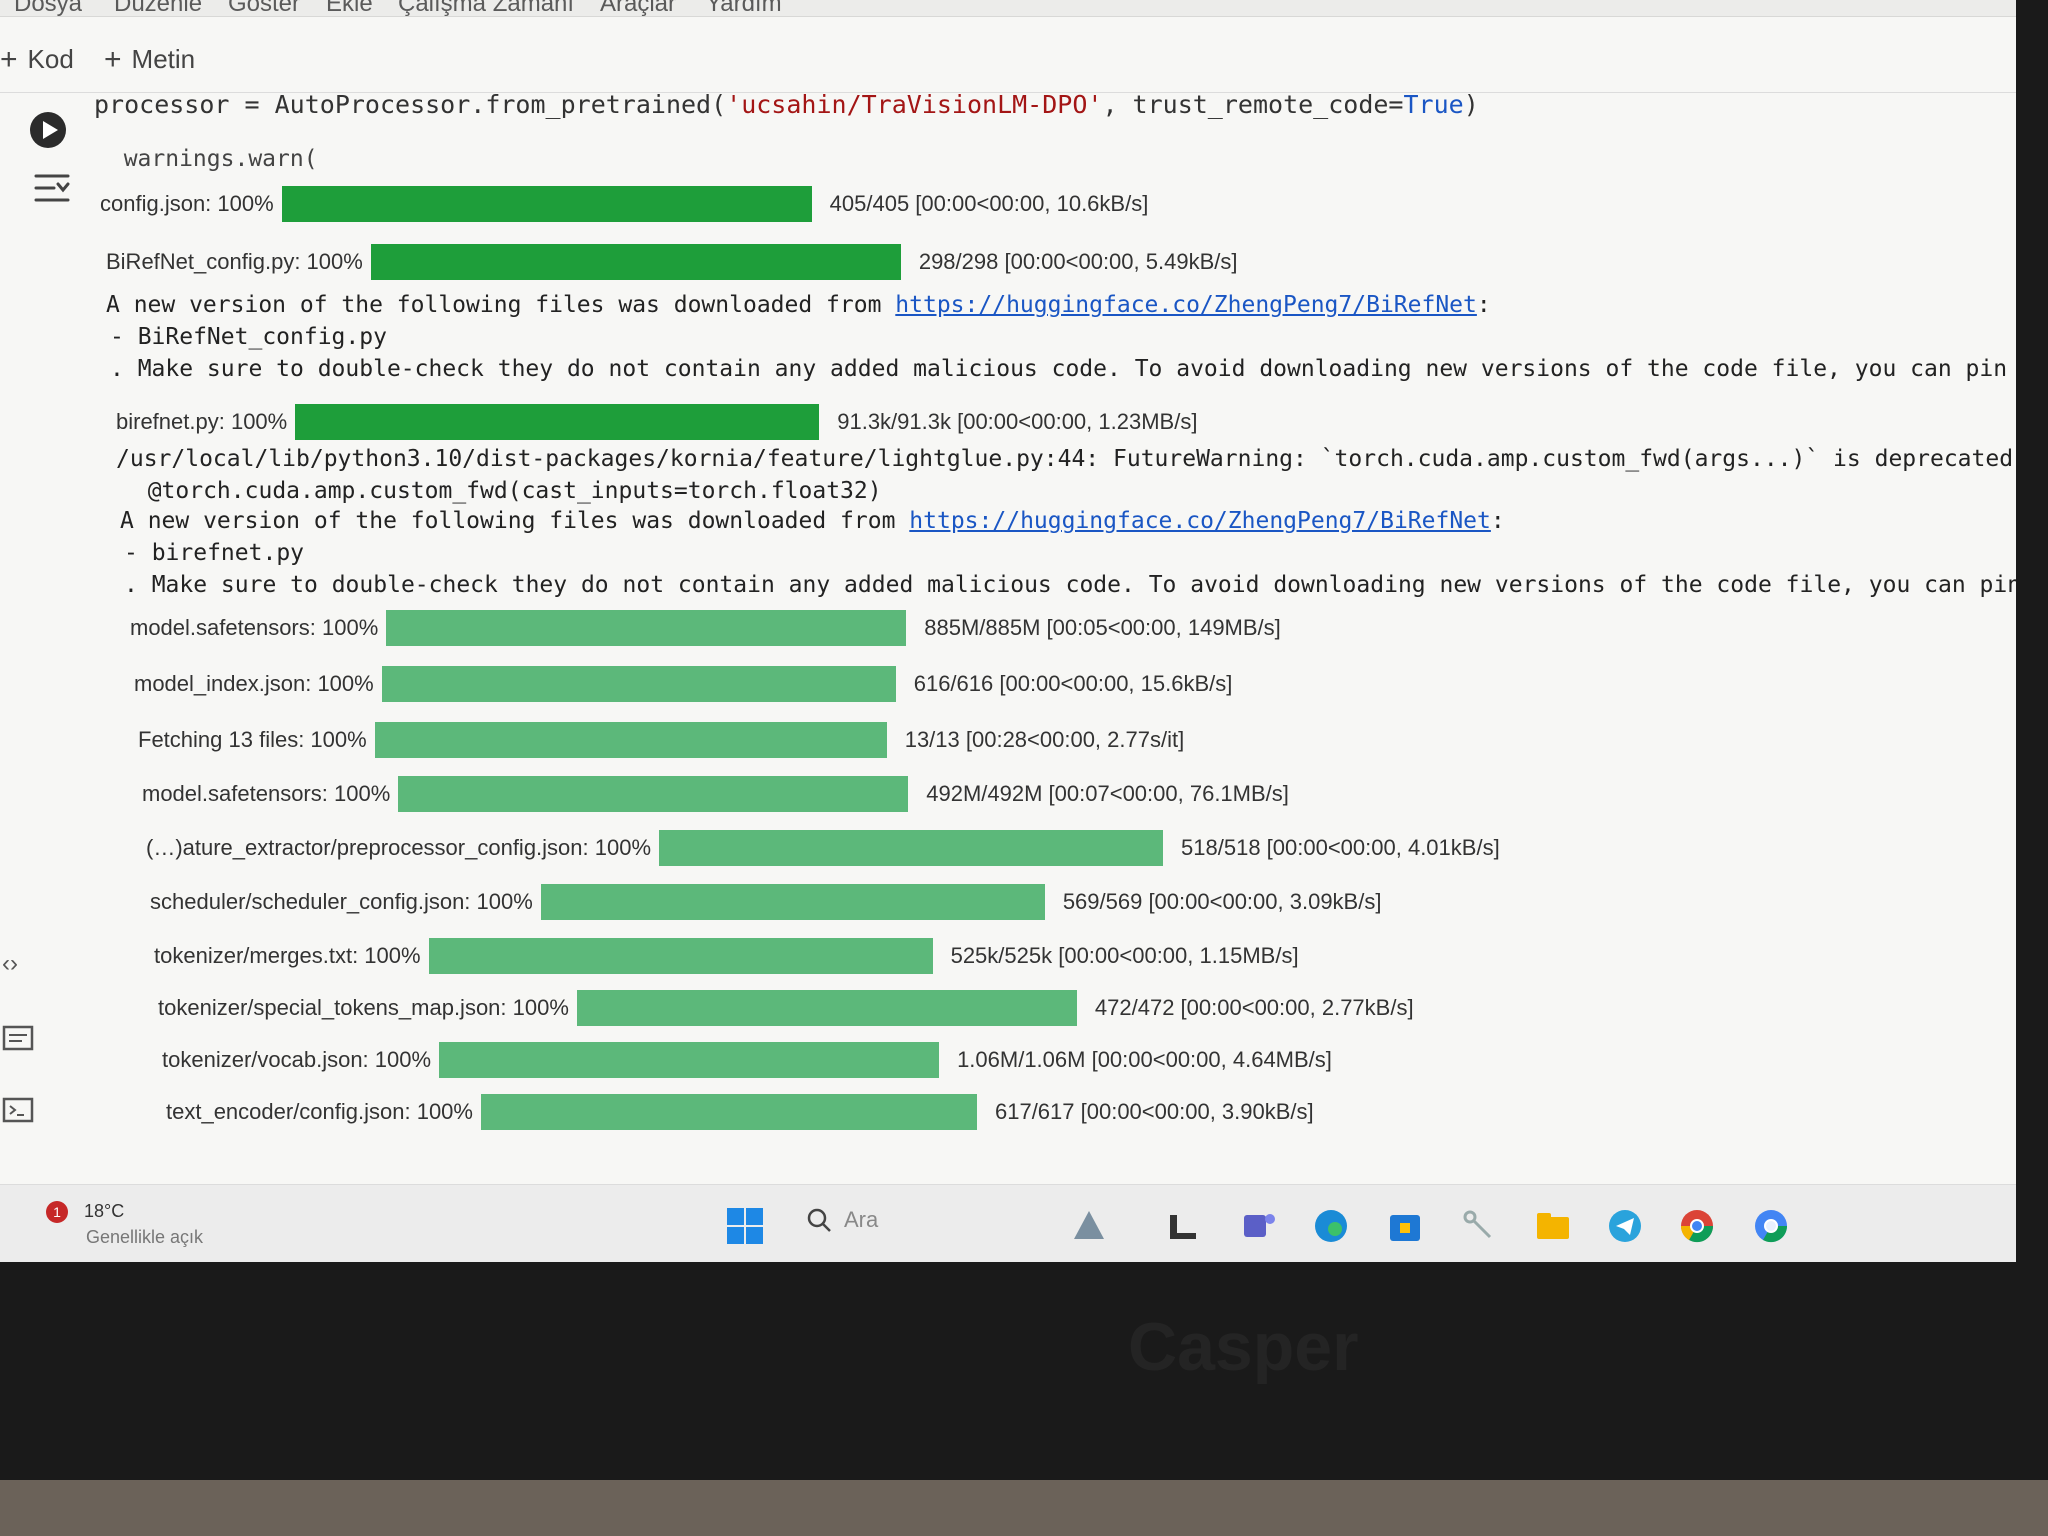 The height and width of the screenshot is (1536, 2048). Describe the element at coordinates (1183, 1226) in the screenshot. I see `file-manager-icon` at that location.